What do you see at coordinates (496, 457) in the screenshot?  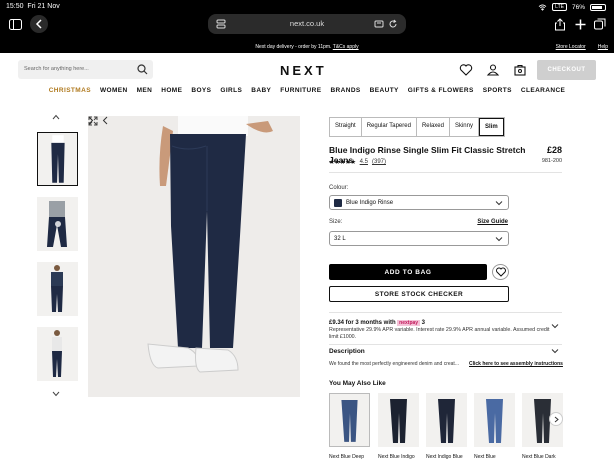 I see `recommendation-name-4: Next Blue` at bounding box center [496, 457].